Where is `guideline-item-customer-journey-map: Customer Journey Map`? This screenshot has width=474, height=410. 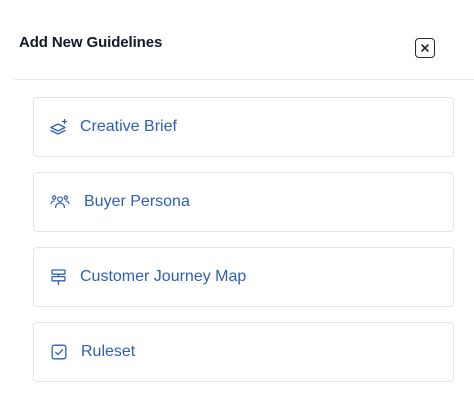
guideline-item-customer-journey-map: Customer Journey Map is located at coordinates (243, 277).